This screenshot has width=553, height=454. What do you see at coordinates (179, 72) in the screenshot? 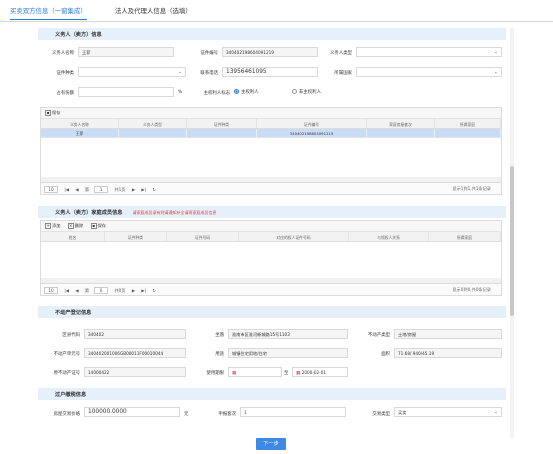
I see `chevron-down-icon: ⌄` at bounding box center [179, 72].